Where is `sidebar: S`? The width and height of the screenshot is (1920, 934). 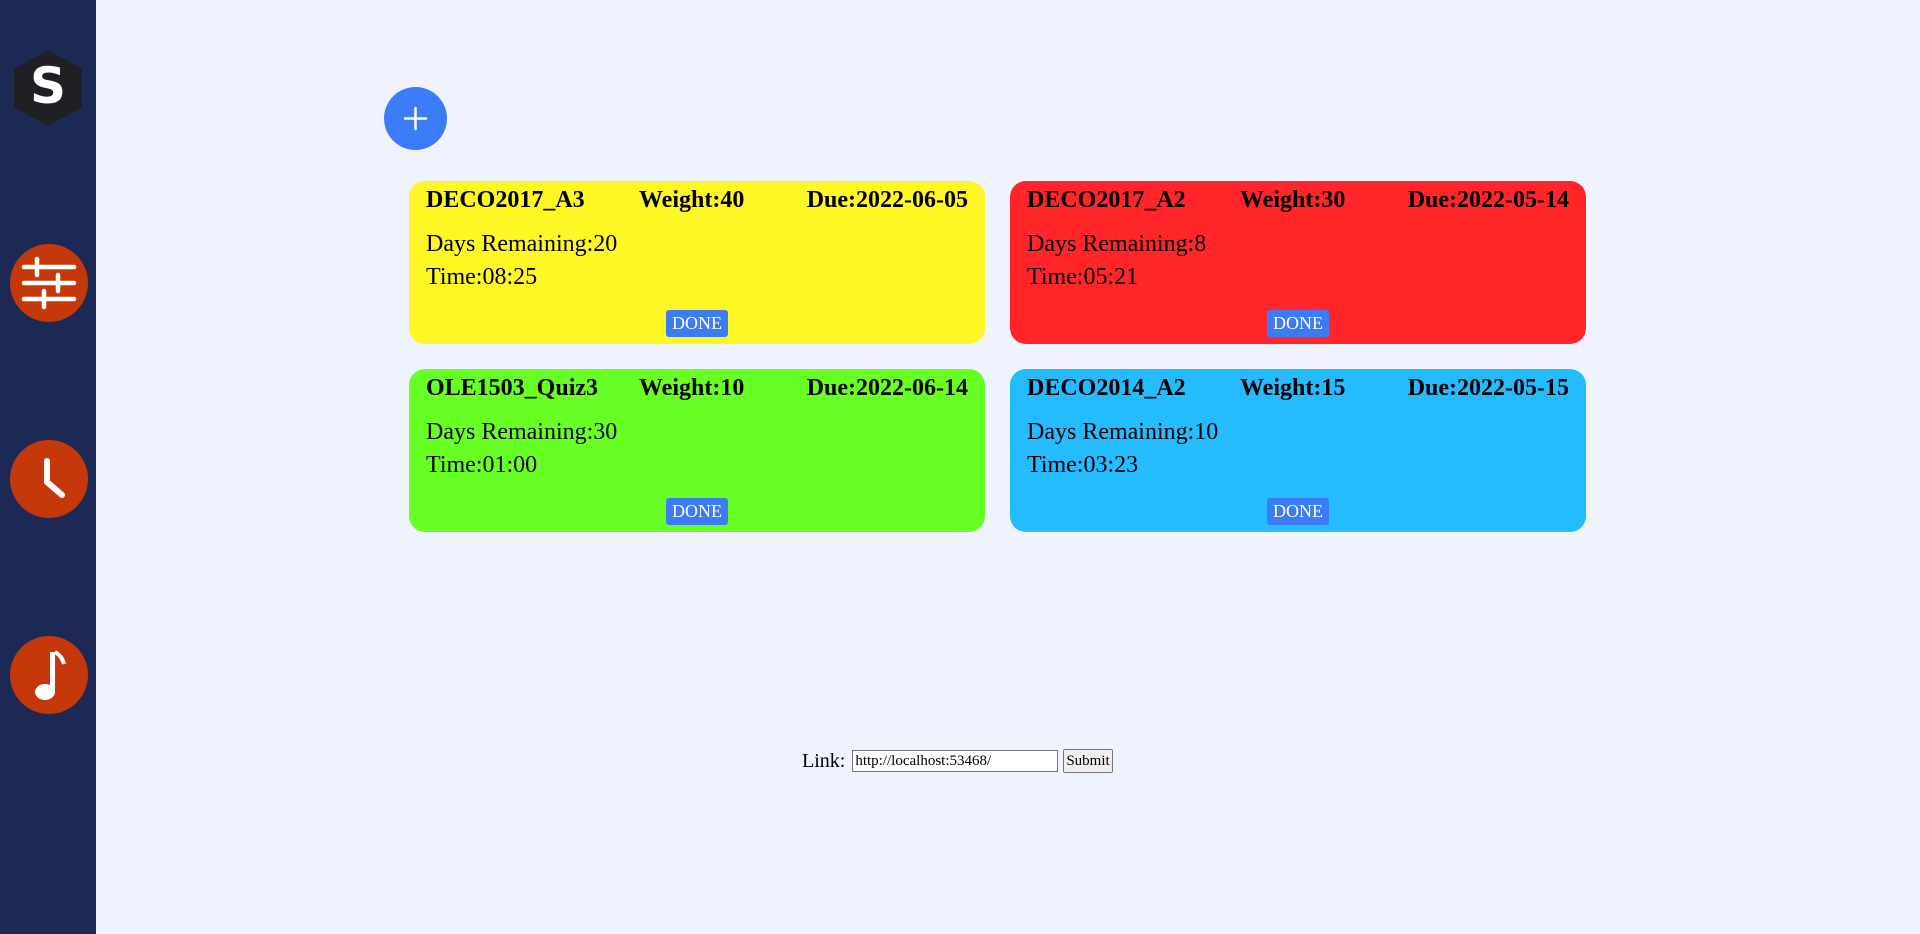
sidebar: S is located at coordinates (48, 467).